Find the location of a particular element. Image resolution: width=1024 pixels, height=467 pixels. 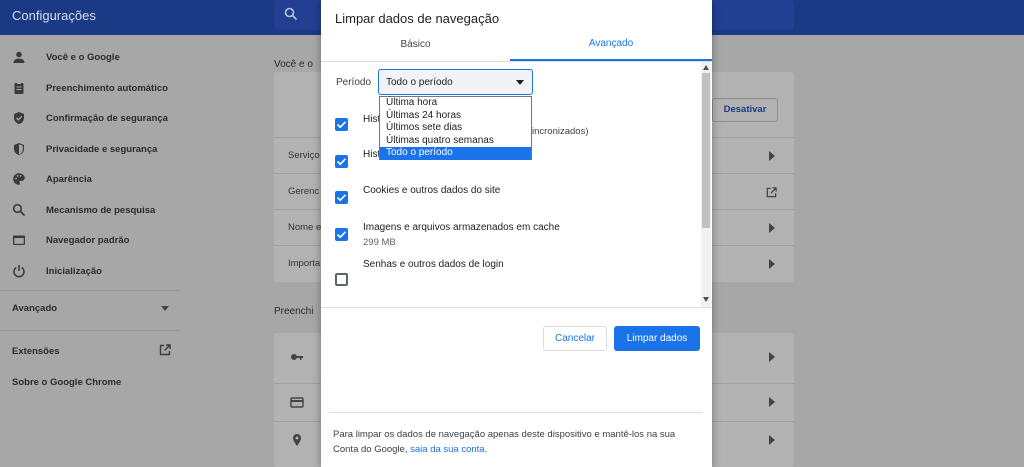

power-icon is located at coordinates (19, 271).